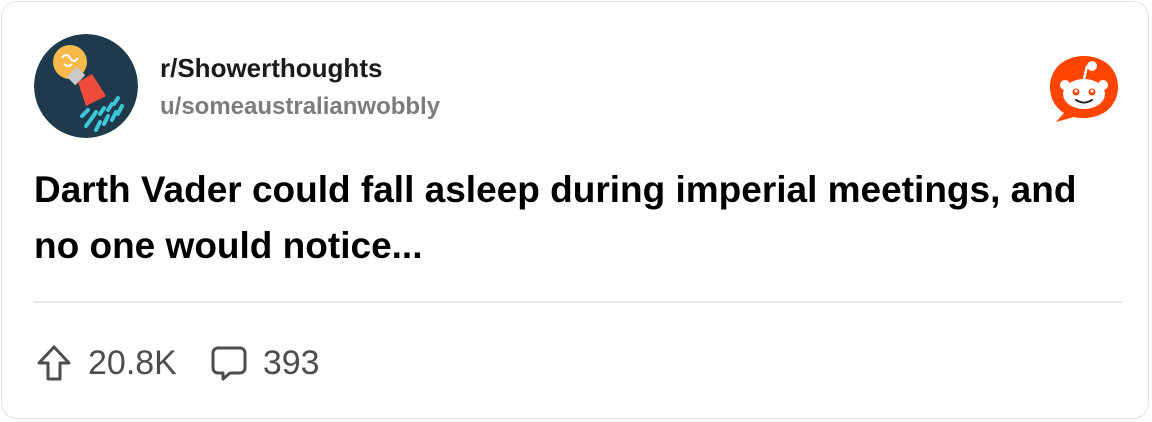 The height and width of the screenshot is (422, 1152). I want to click on upvote-button: 20.8K, so click(105, 363).